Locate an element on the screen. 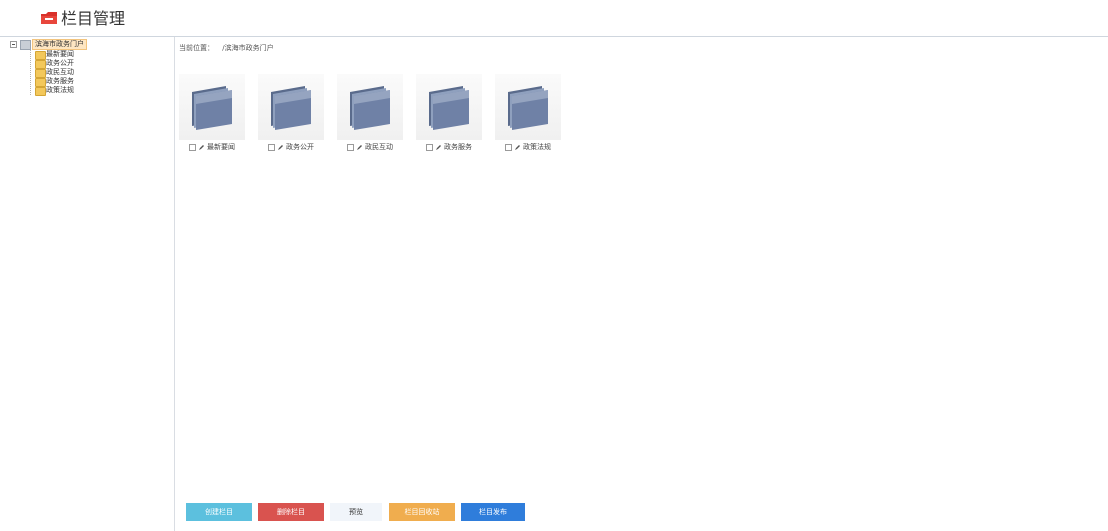  tree-item: 最新要闻 is located at coordinates (54, 55).